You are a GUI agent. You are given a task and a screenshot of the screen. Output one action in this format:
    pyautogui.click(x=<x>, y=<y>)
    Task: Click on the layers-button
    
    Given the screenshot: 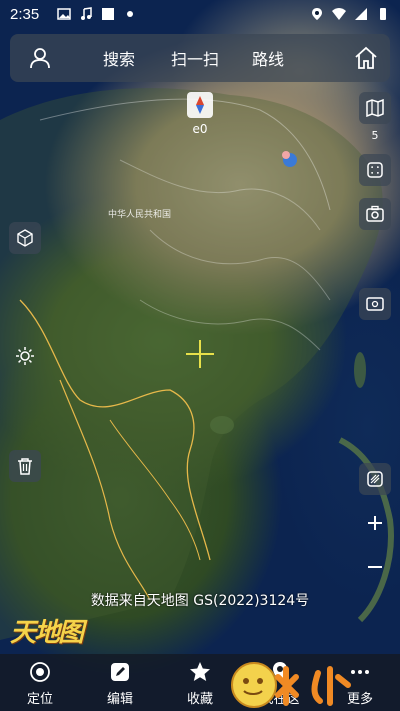 What is the action you would take?
    pyautogui.click(x=375, y=108)
    